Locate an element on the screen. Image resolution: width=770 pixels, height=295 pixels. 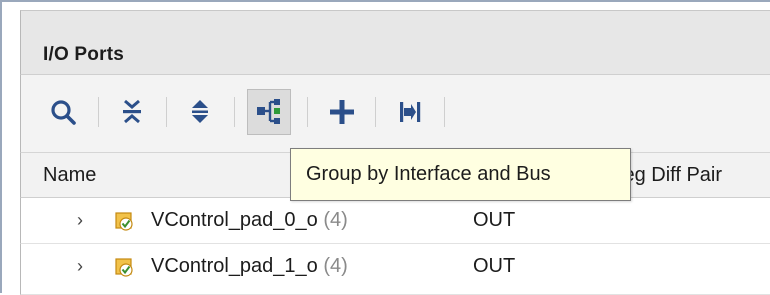
port-name: VControl_pad_1_o (4) is located at coordinates (249, 266).